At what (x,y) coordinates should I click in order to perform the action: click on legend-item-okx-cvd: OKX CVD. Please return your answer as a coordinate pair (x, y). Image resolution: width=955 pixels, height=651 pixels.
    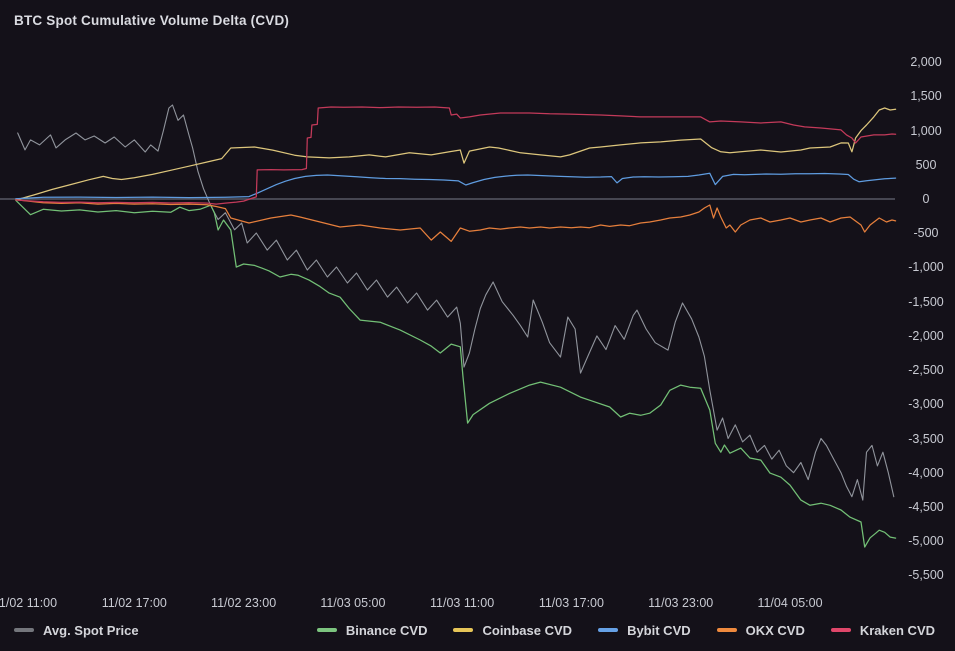
    Looking at the image, I should click on (760, 630).